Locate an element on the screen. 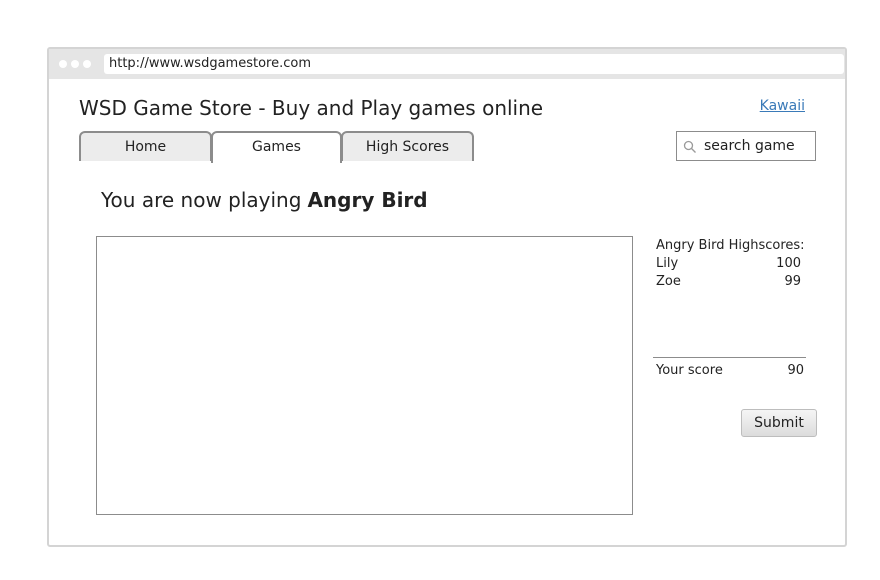 The image size is (880, 580). submit-button: Submit is located at coordinates (779, 423).